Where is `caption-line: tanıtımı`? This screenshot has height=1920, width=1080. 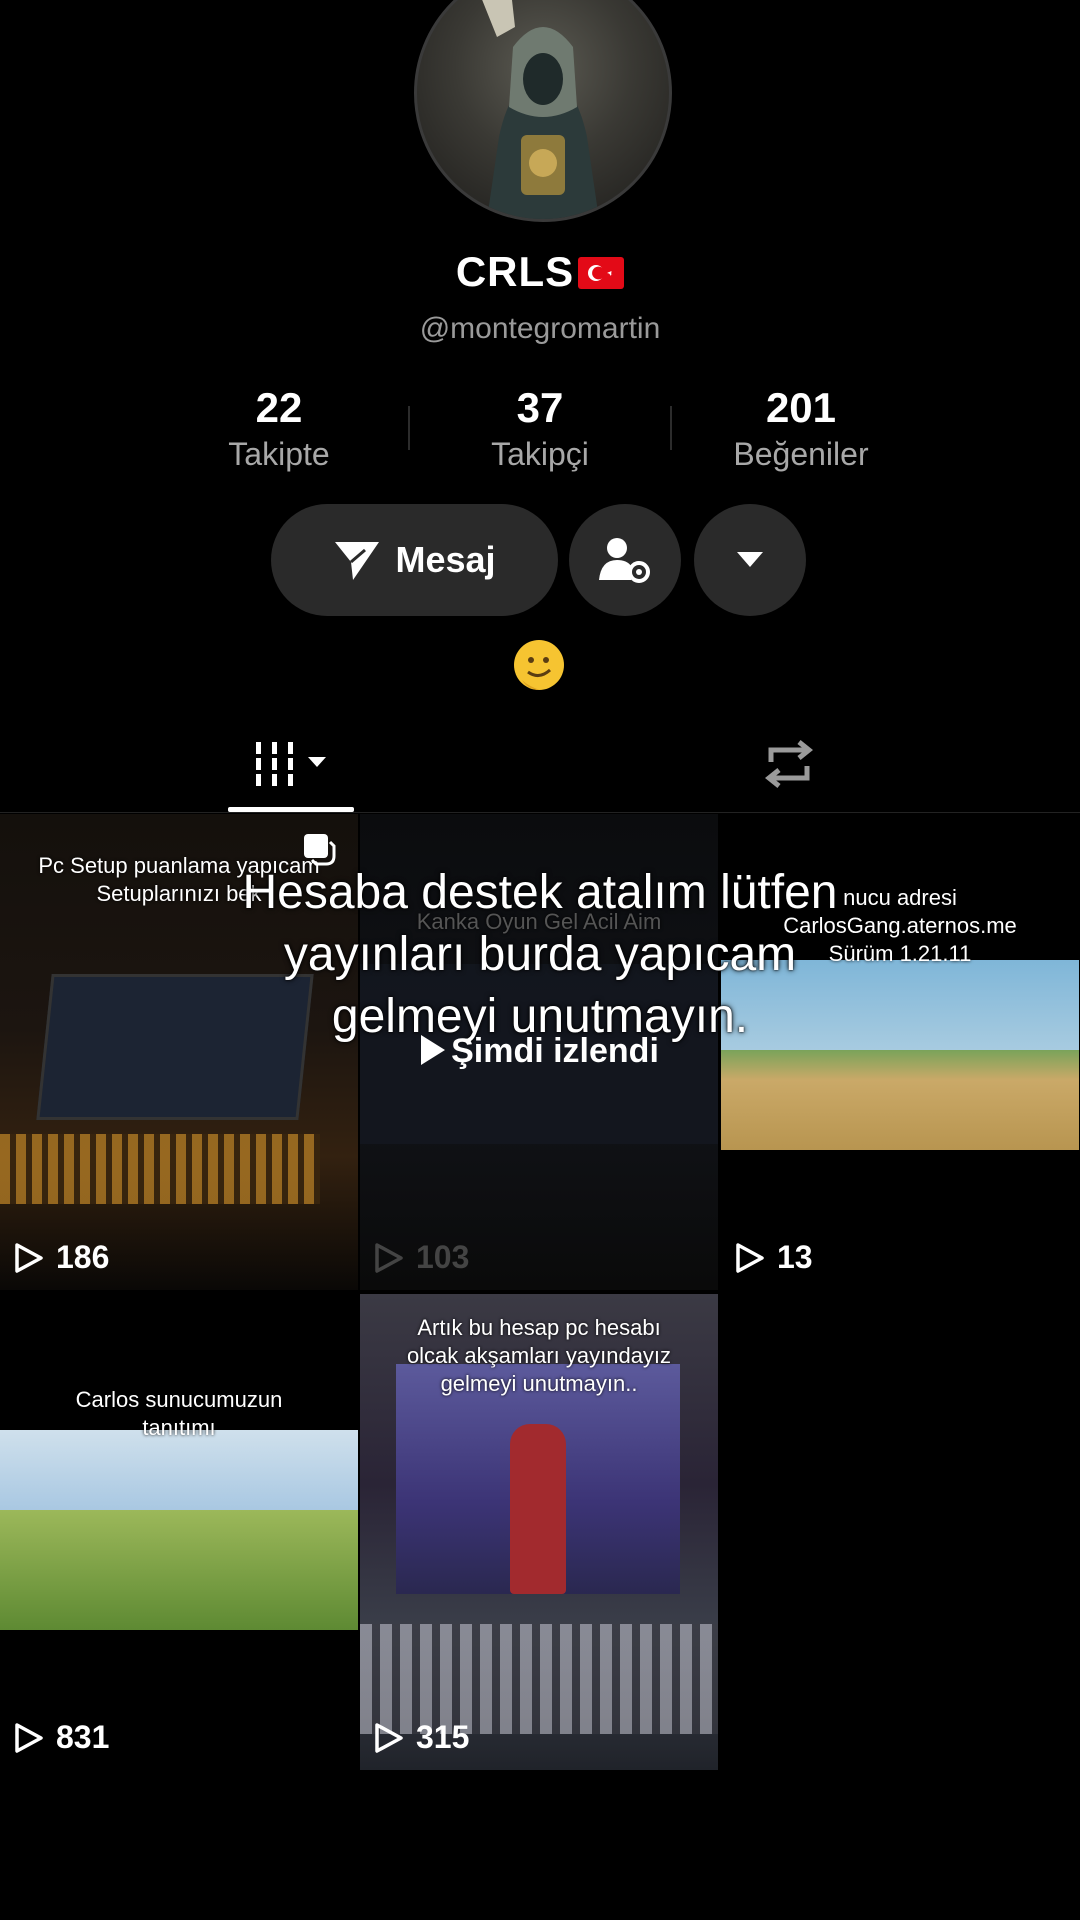 caption-line: tanıtımı is located at coordinates (179, 1427).